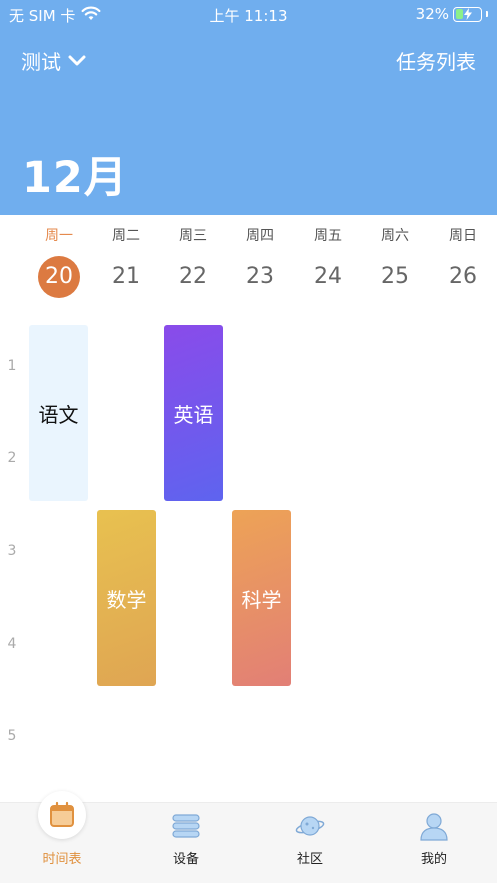  Describe the element at coordinates (467, 14) in the screenshot. I see `battery-icon` at that location.